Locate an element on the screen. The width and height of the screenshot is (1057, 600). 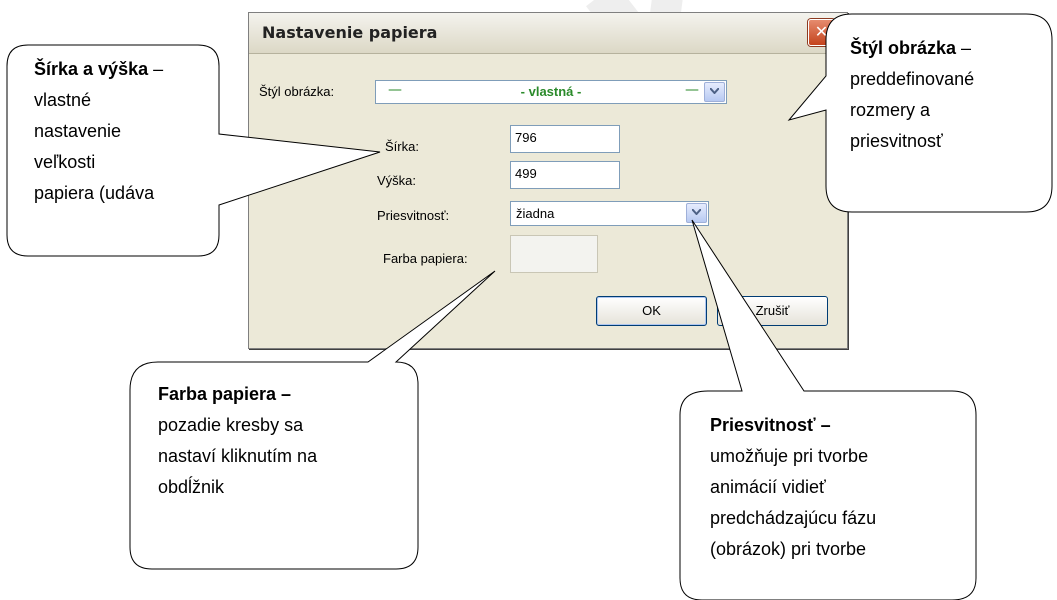
color-callout-line: pozadie kresby sa is located at coordinates (231, 425).